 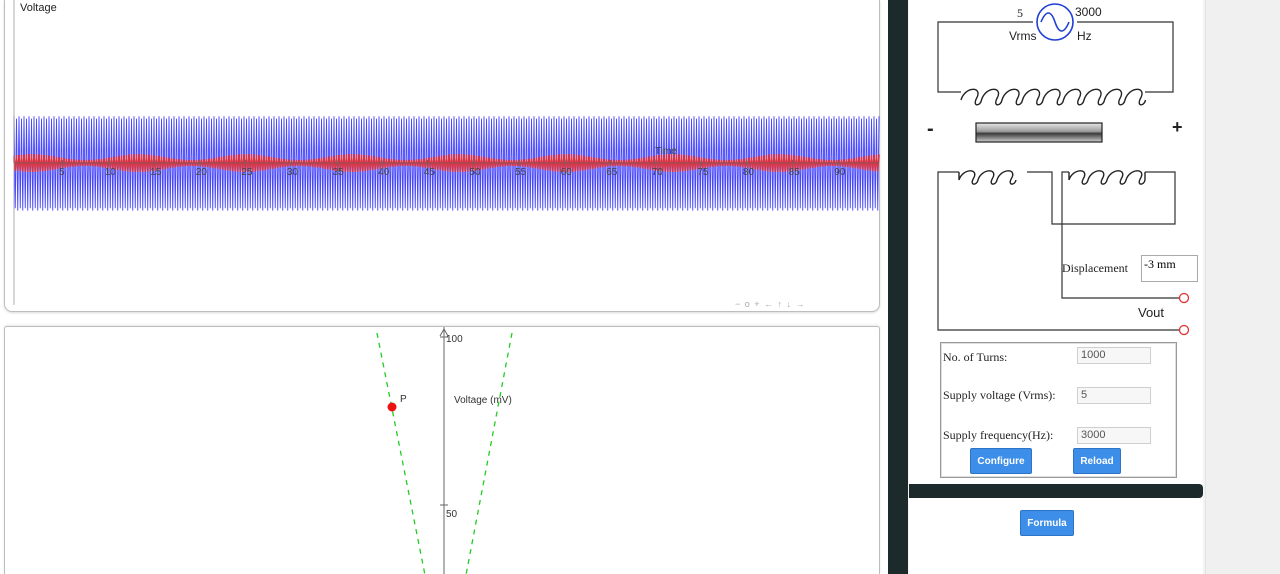 What do you see at coordinates (38, 8) in the screenshot?
I see `plot-title: Voltage` at bounding box center [38, 8].